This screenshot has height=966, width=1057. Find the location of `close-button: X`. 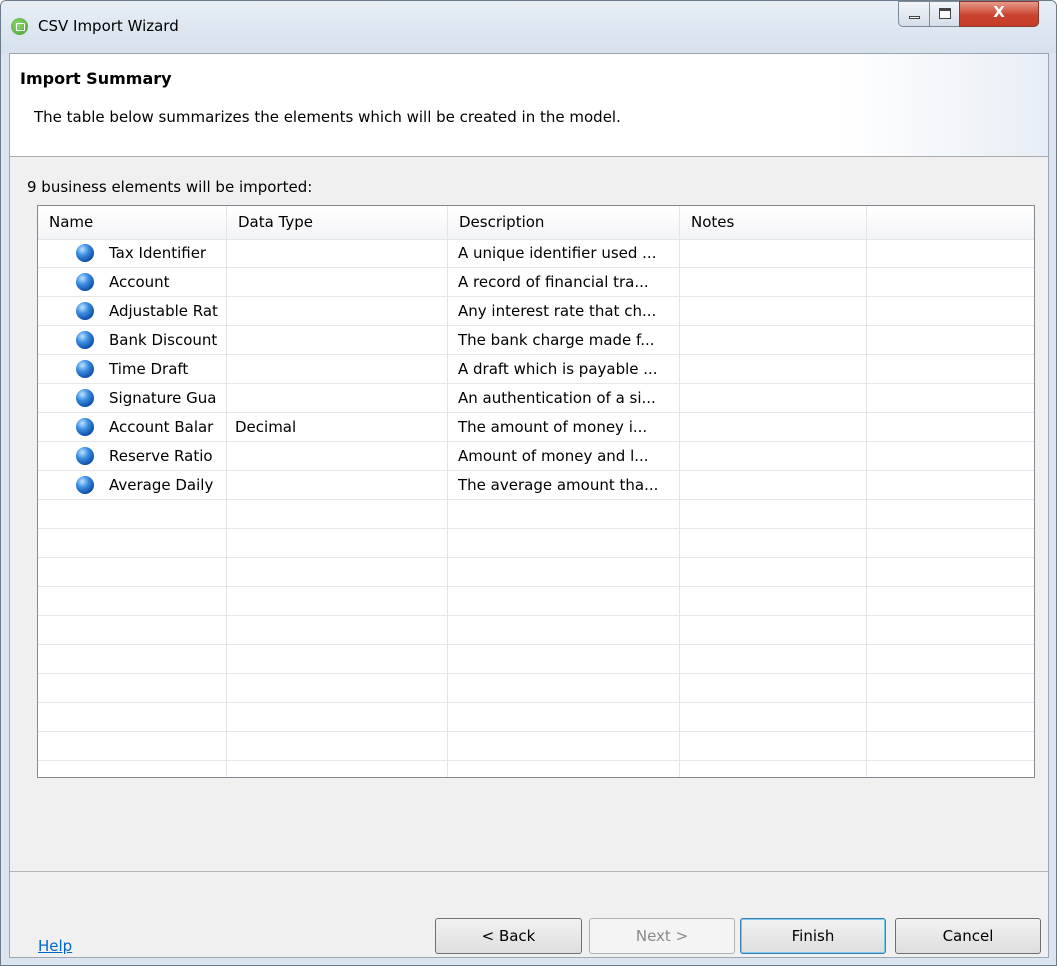

close-button: X is located at coordinates (999, 14).